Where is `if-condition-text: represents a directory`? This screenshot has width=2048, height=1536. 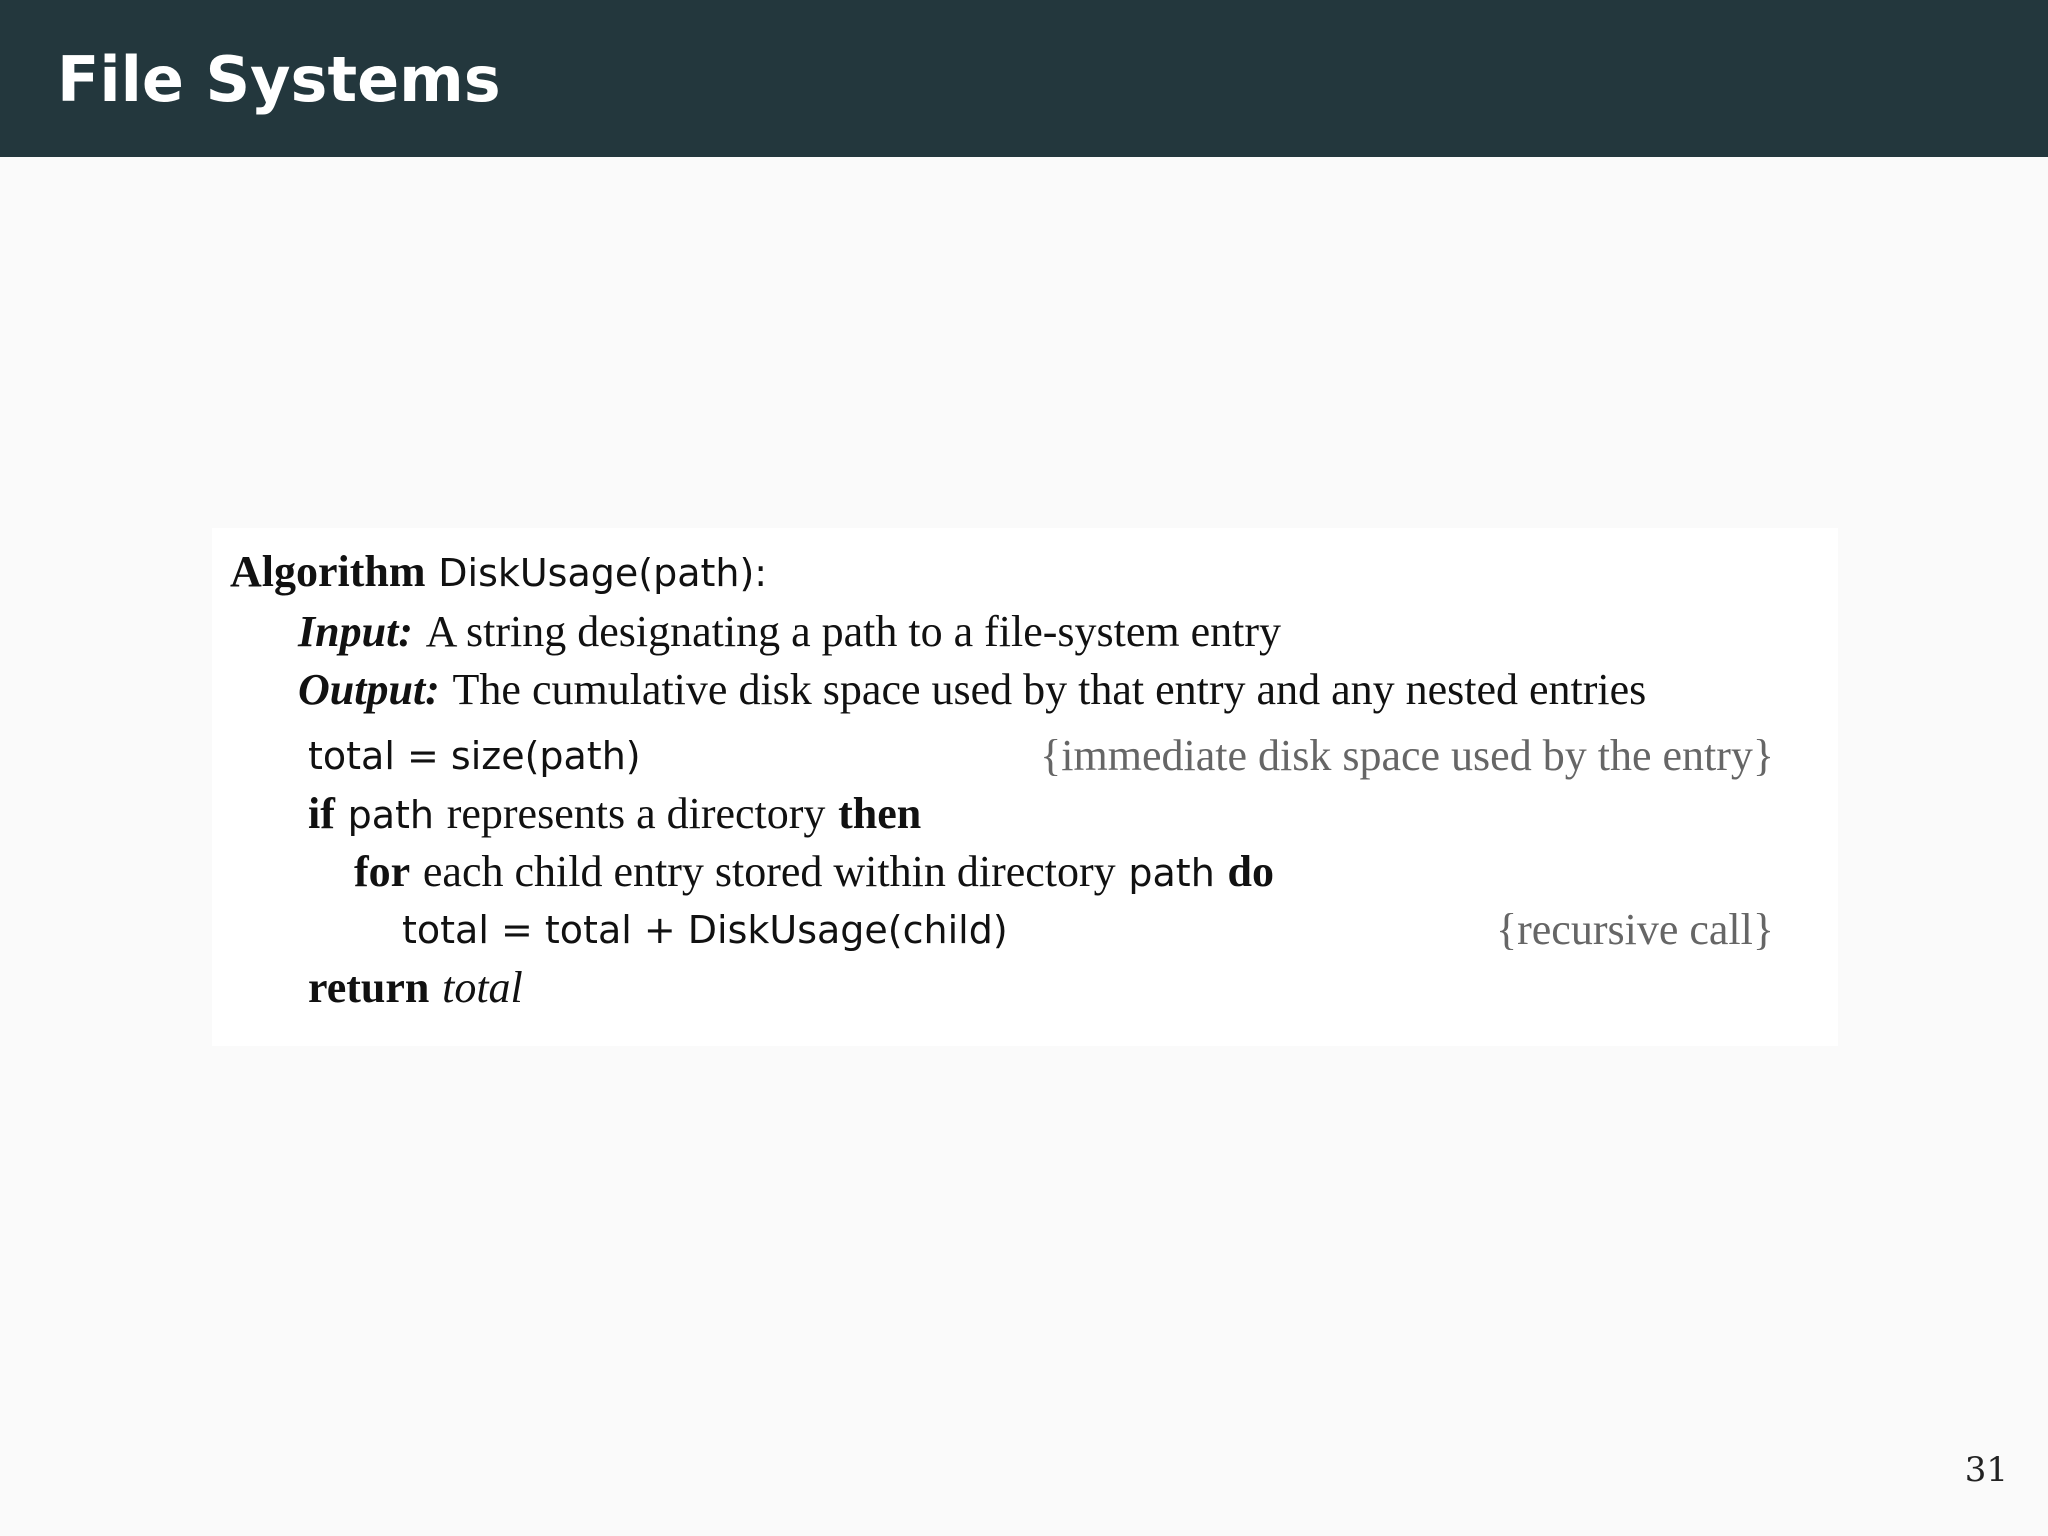
if-condition-text: represents a directory is located at coordinates (636, 813).